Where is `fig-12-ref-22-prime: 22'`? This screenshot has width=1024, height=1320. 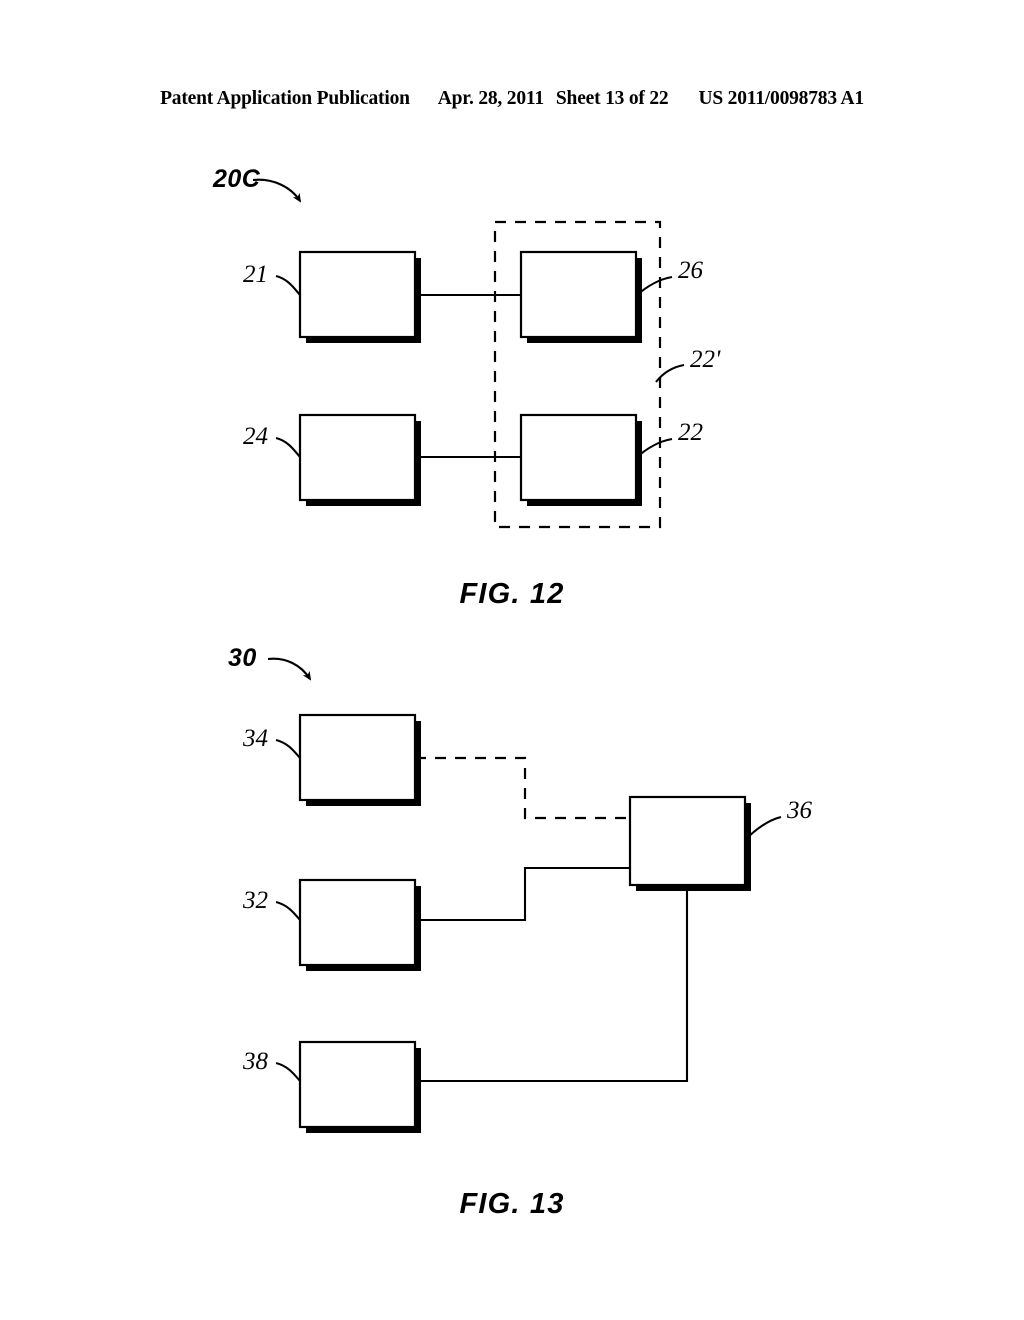
fig-12-ref-22-prime: 22' is located at coordinates (705, 359).